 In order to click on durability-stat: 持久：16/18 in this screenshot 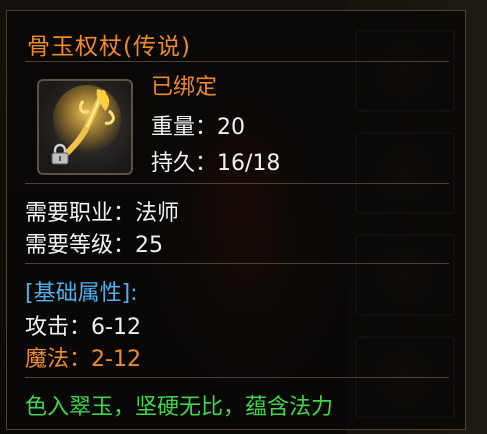, I will do `click(215, 161)`.